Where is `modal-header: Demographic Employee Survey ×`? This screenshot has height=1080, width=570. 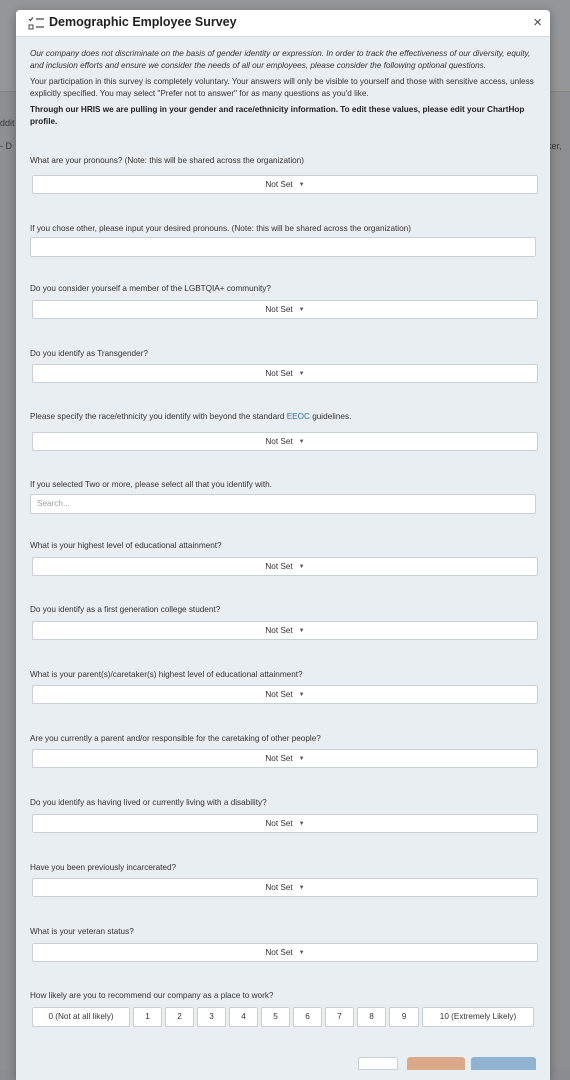
modal-header: Demographic Employee Survey × is located at coordinates (283, 23).